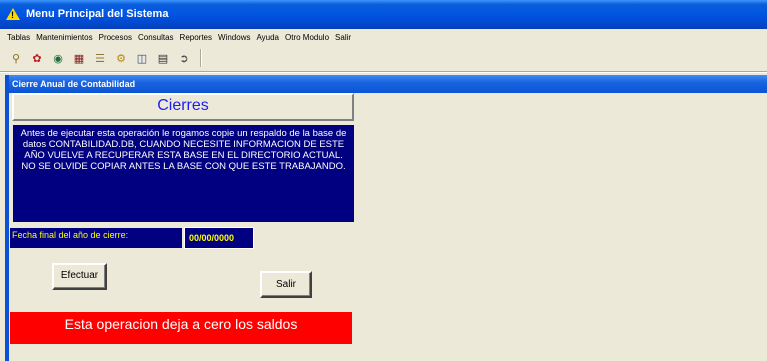 The height and width of the screenshot is (361, 767). What do you see at coordinates (121, 58) in the screenshot?
I see `settings-icon: ⚙` at bounding box center [121, 58].